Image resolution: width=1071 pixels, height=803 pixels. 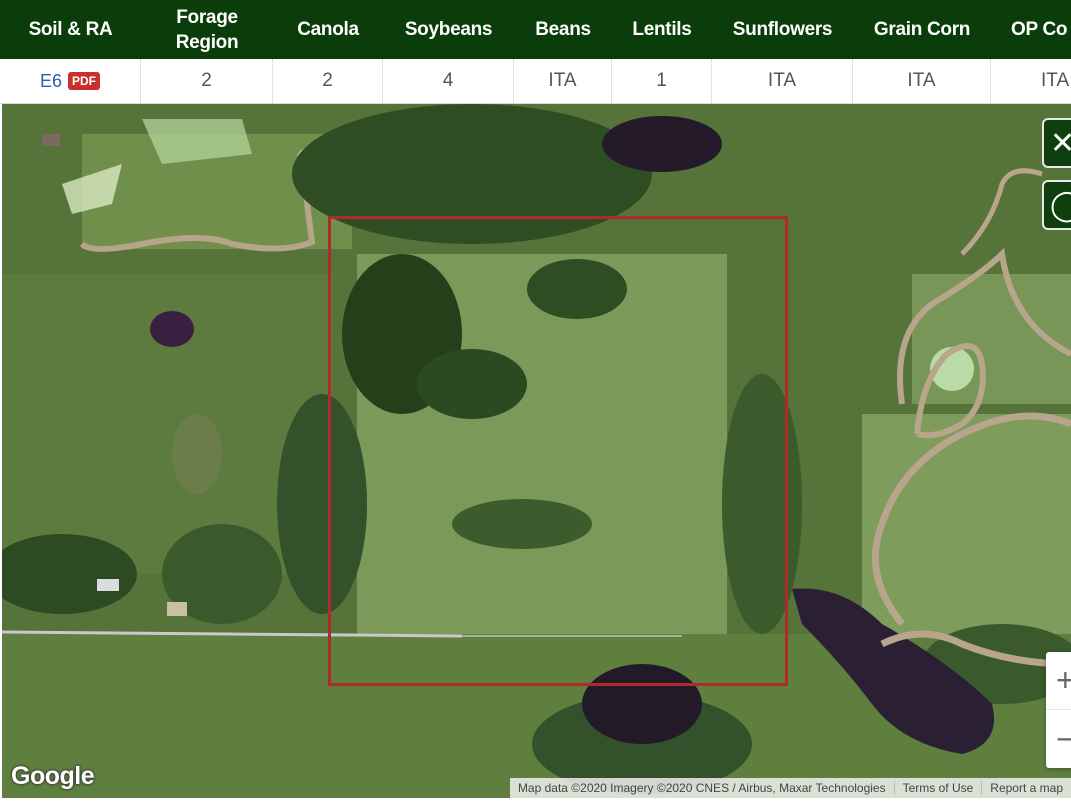 What do you see at coordinates (535, 800) in the screenshot?
I see `bottom-border` at bounding box center [535, 800].